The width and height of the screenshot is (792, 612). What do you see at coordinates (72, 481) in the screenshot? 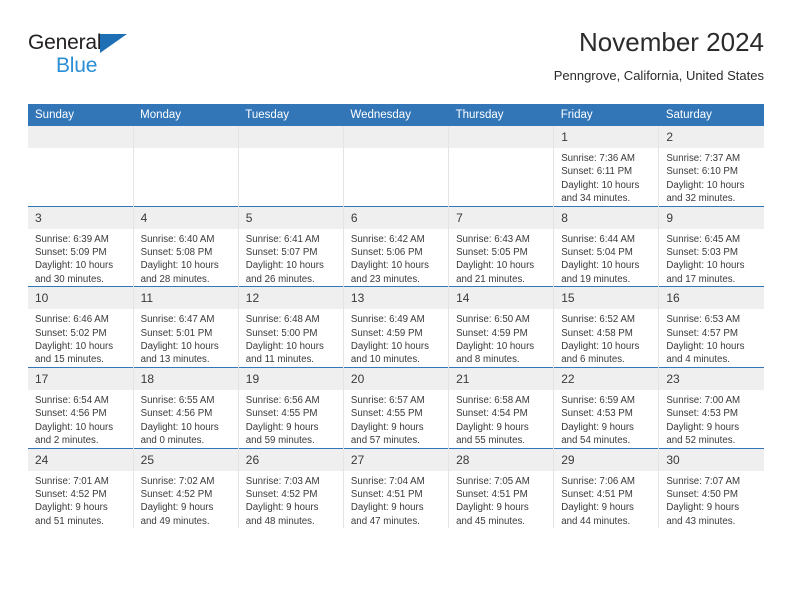
I see `sunrise-text: Sunrise: 7:01 AM` at bounding box center [72, 481].